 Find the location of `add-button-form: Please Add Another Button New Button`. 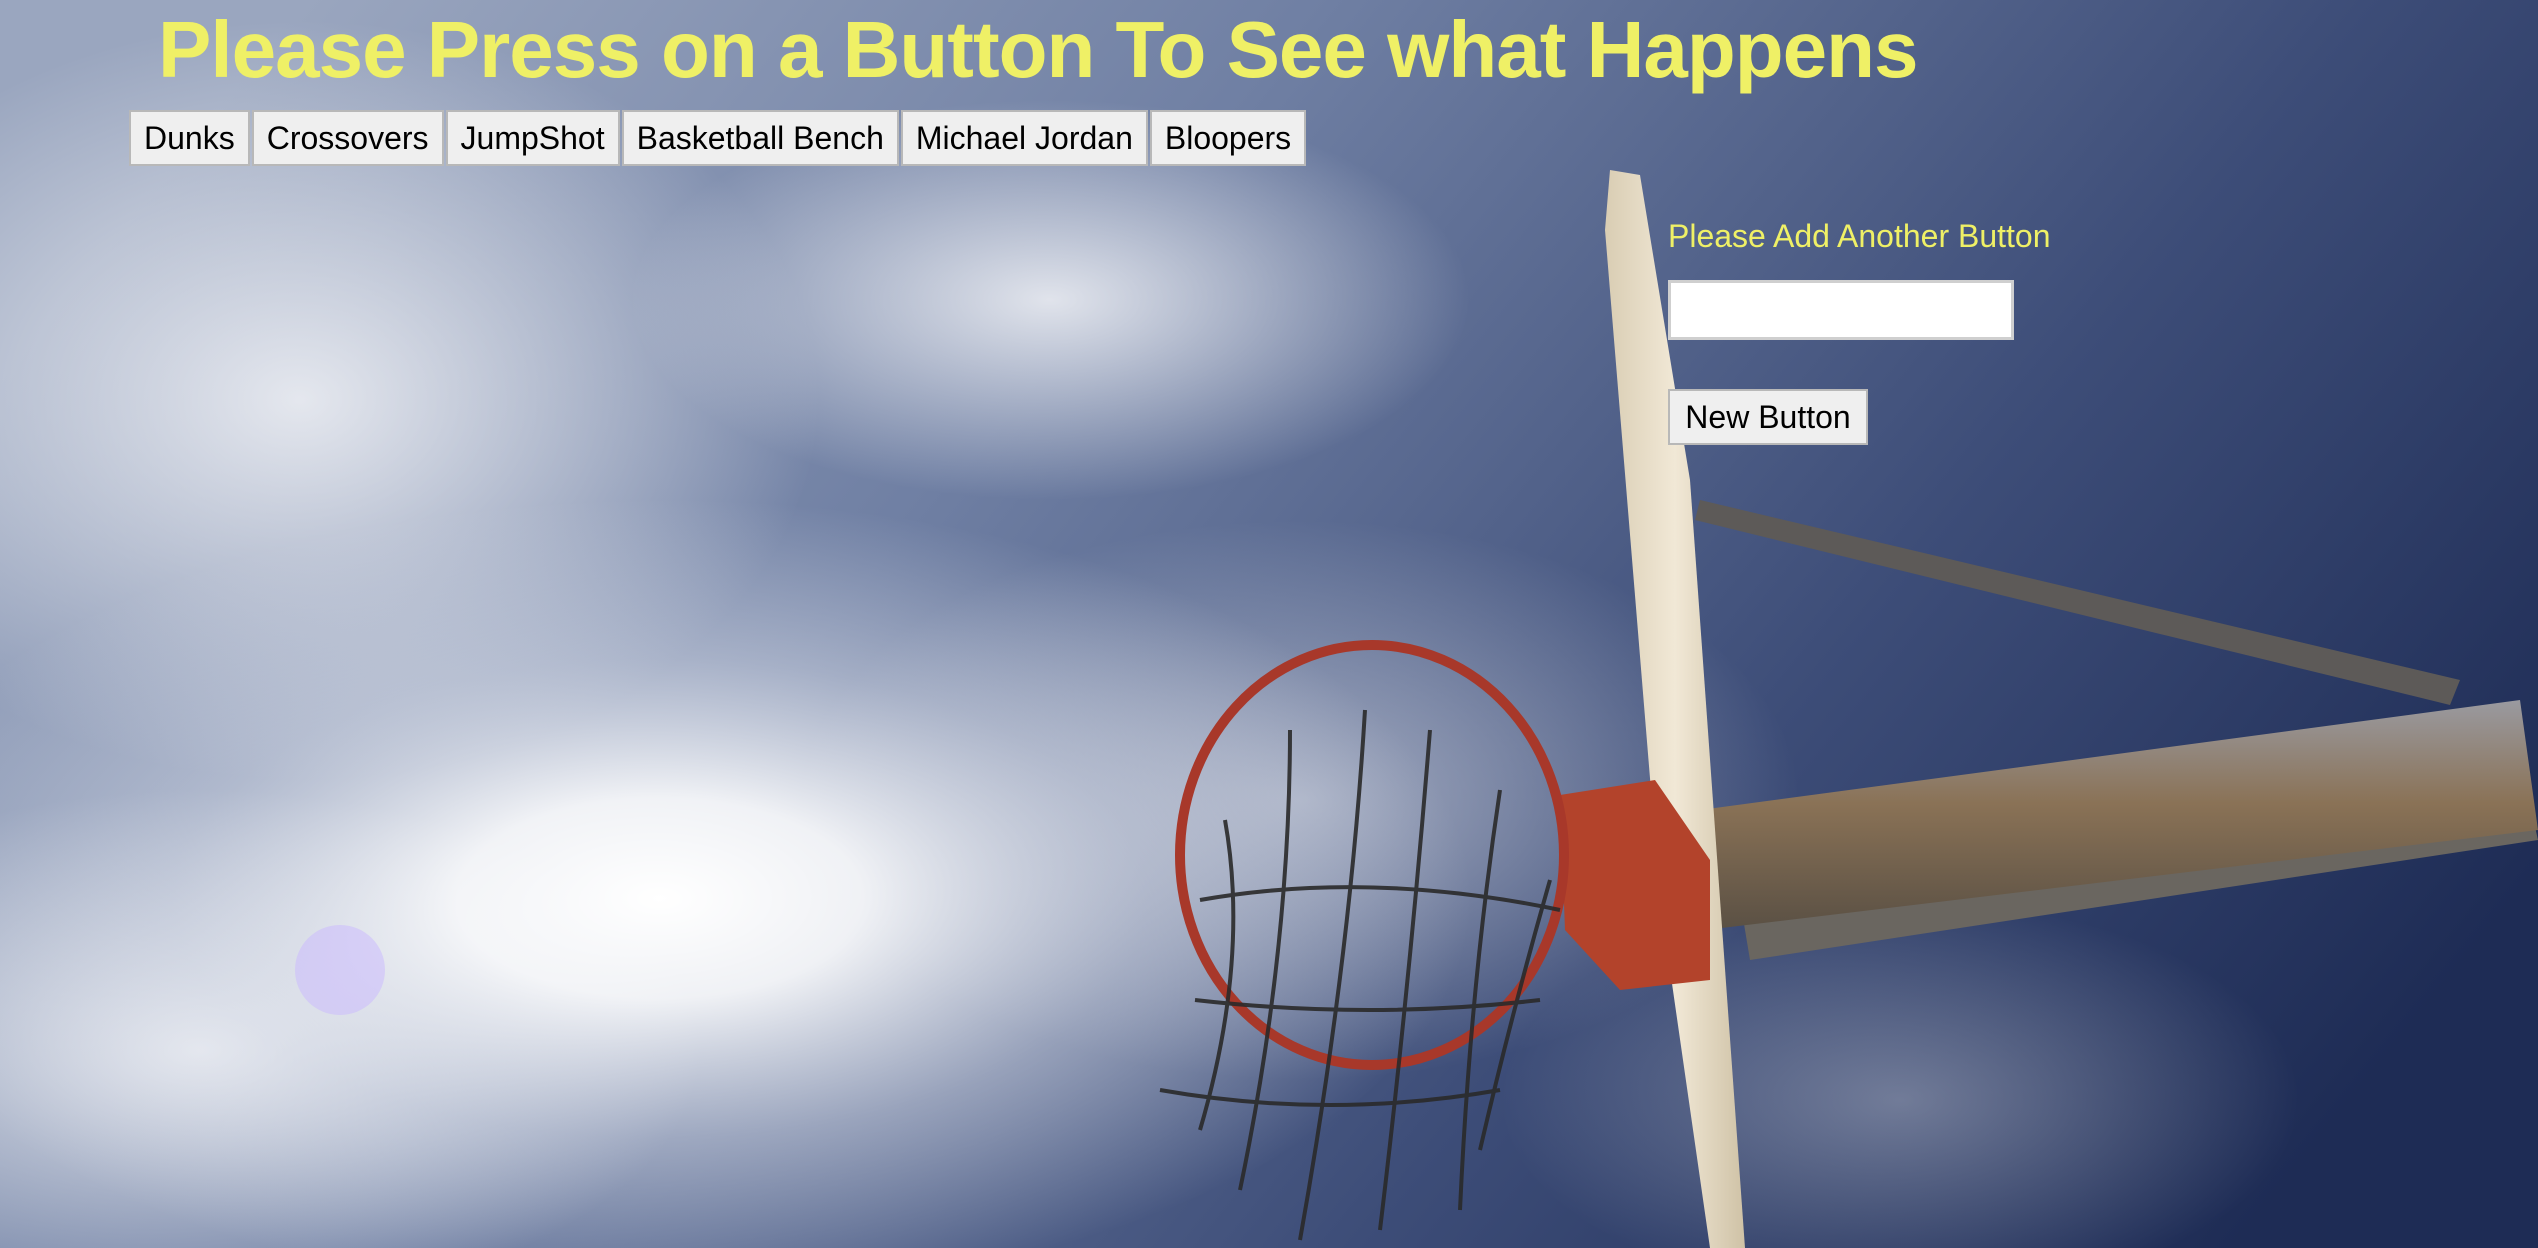

add-button-form: Please Add Another Button New Button is located at coordinates (1859, 331).